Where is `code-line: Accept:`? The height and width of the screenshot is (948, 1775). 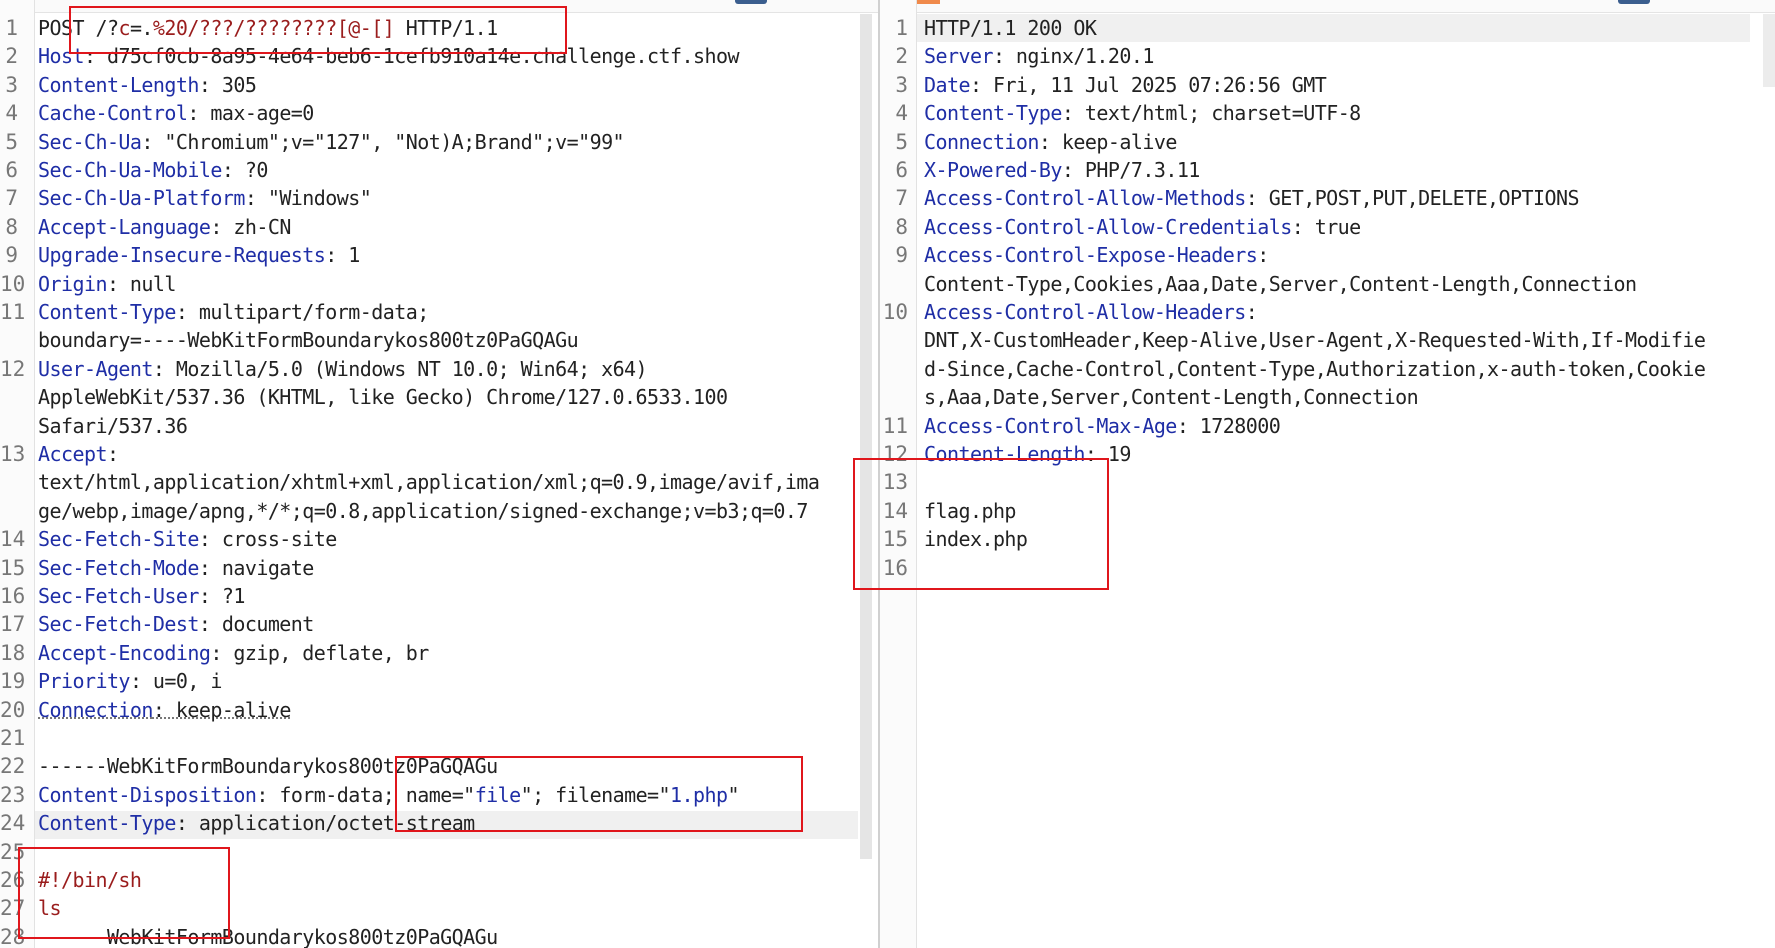 code-line: Accept: is located at coordinates (78, 454).